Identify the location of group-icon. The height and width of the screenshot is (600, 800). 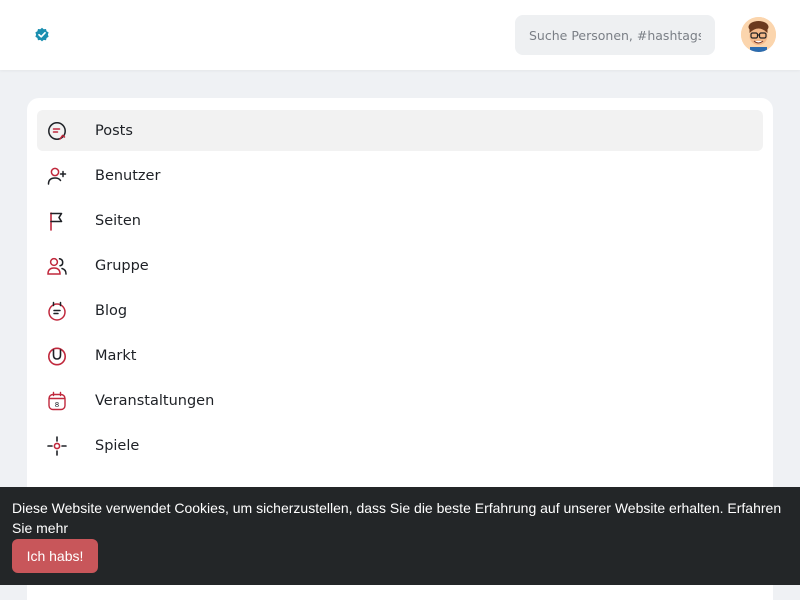
(57, 266).